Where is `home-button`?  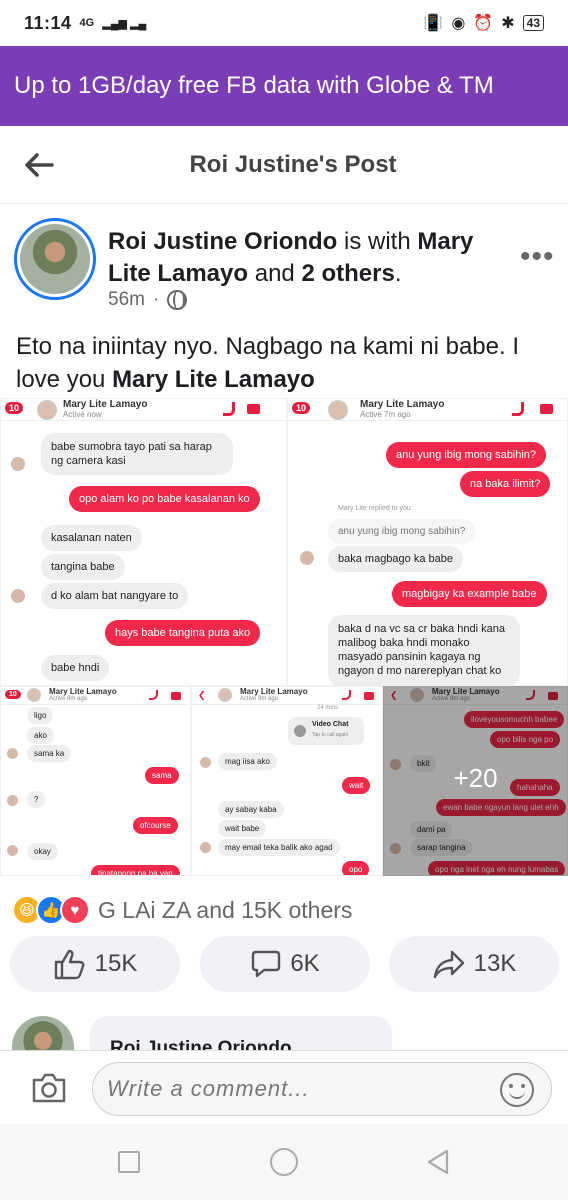 home-button is located at coordinates (284, 1162).